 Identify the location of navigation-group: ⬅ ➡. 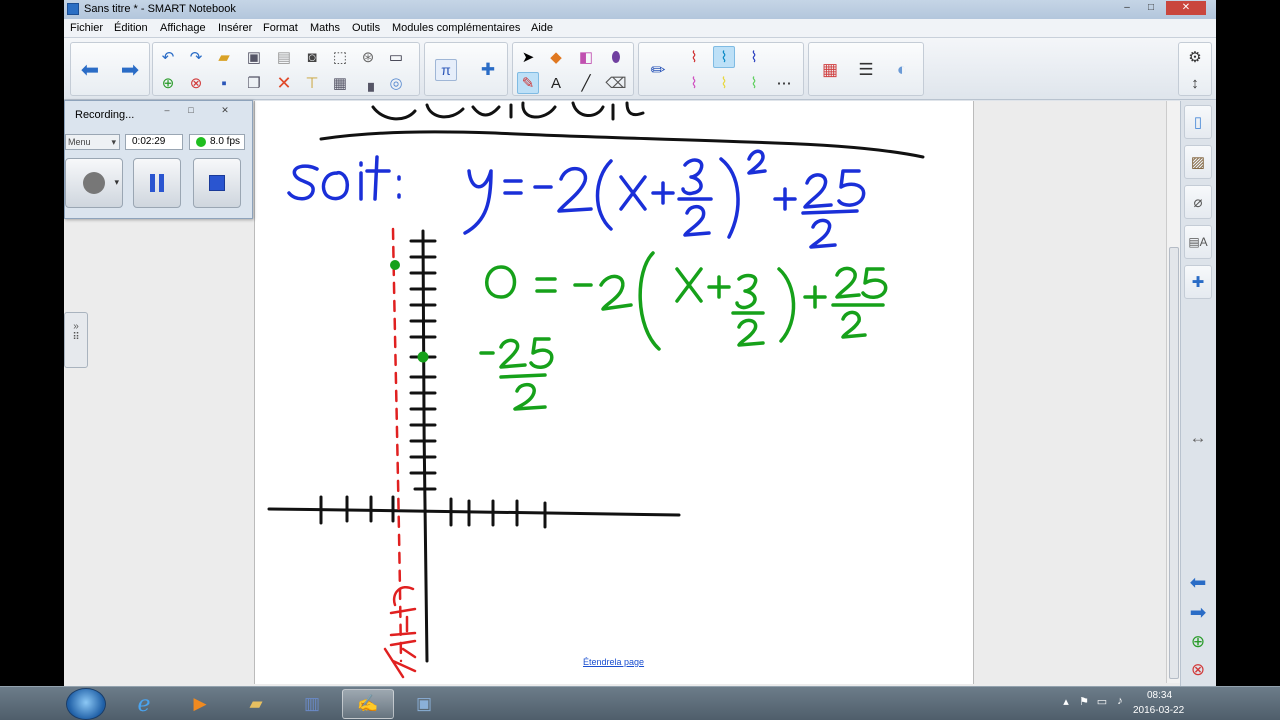
(110, 69).